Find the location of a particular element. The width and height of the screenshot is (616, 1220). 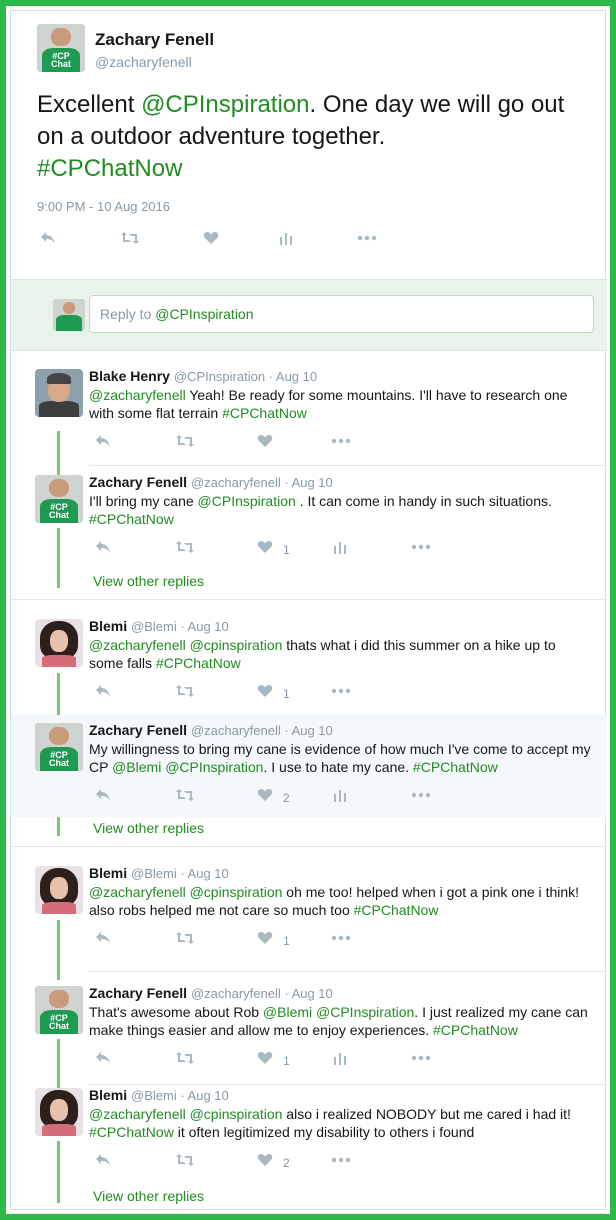

author-name-text: Blake Henry is located at coordinates (129, 376).